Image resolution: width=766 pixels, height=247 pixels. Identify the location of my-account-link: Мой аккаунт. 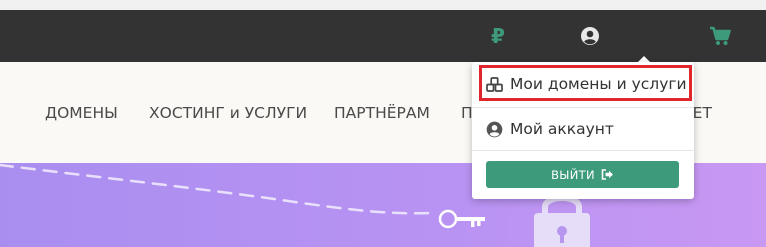
(583, 129).